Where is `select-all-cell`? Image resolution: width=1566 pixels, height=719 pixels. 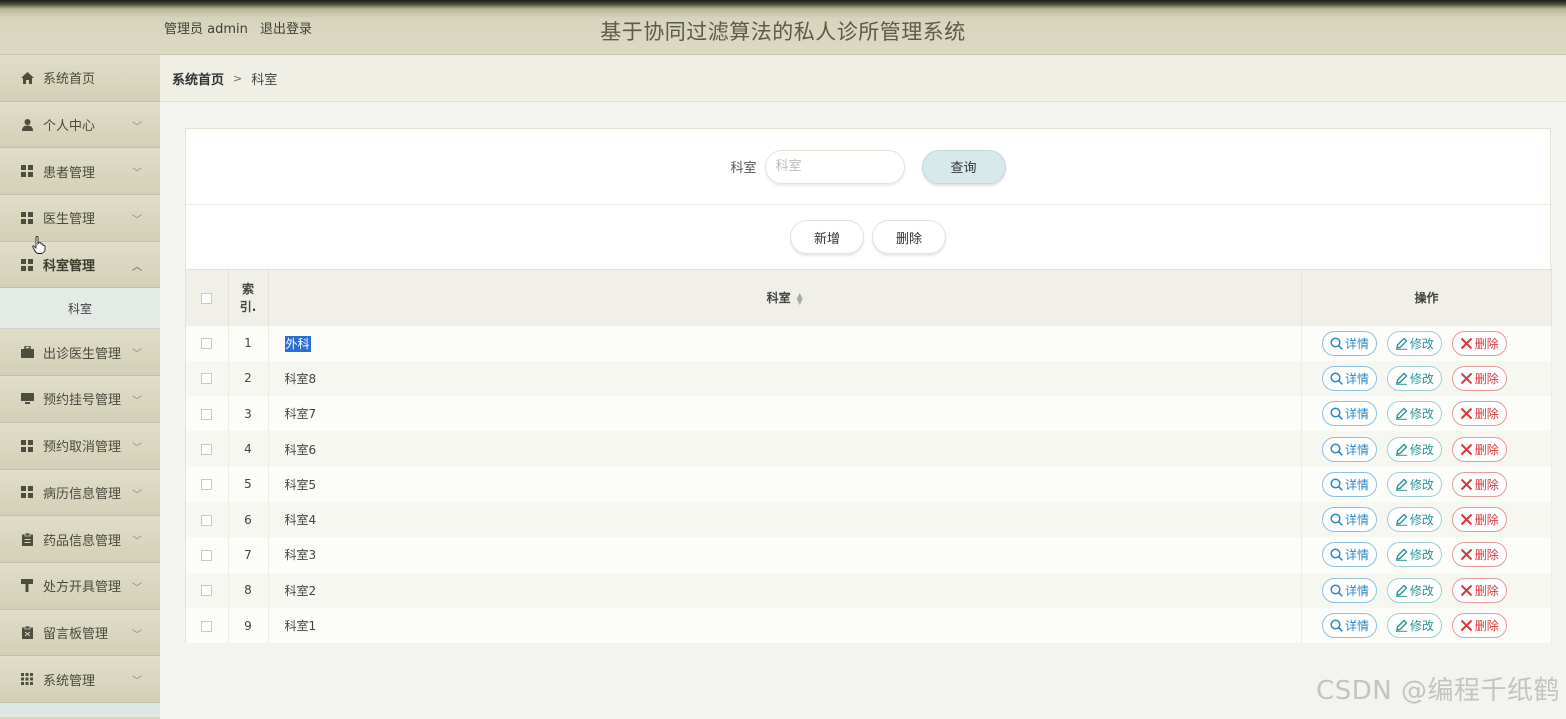
select-all-cell is located at coordinates (207, 297).